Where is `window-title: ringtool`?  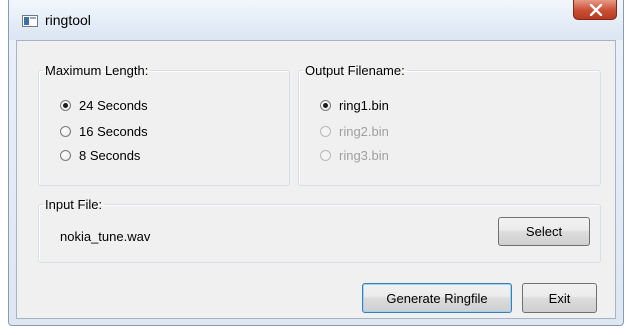 window-title: ringtool is located at coordinates (68, 20).